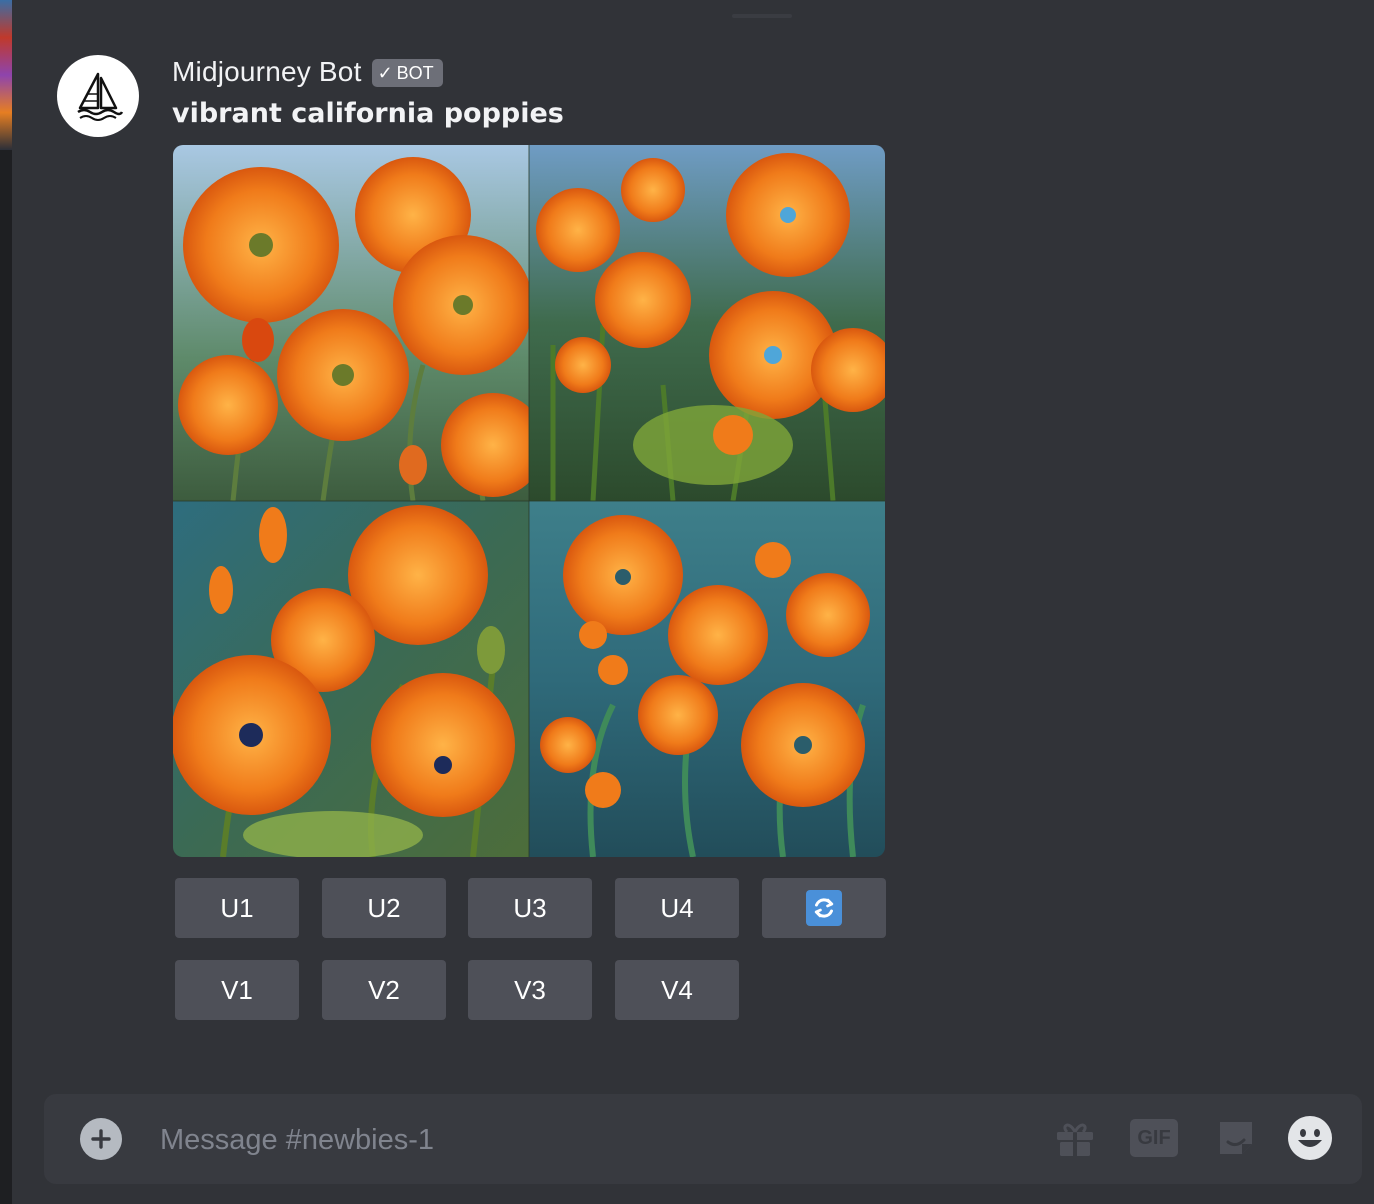 This screenshot has height=1204, width=1374. I want to click on bot-avatar, so click(98, 96).